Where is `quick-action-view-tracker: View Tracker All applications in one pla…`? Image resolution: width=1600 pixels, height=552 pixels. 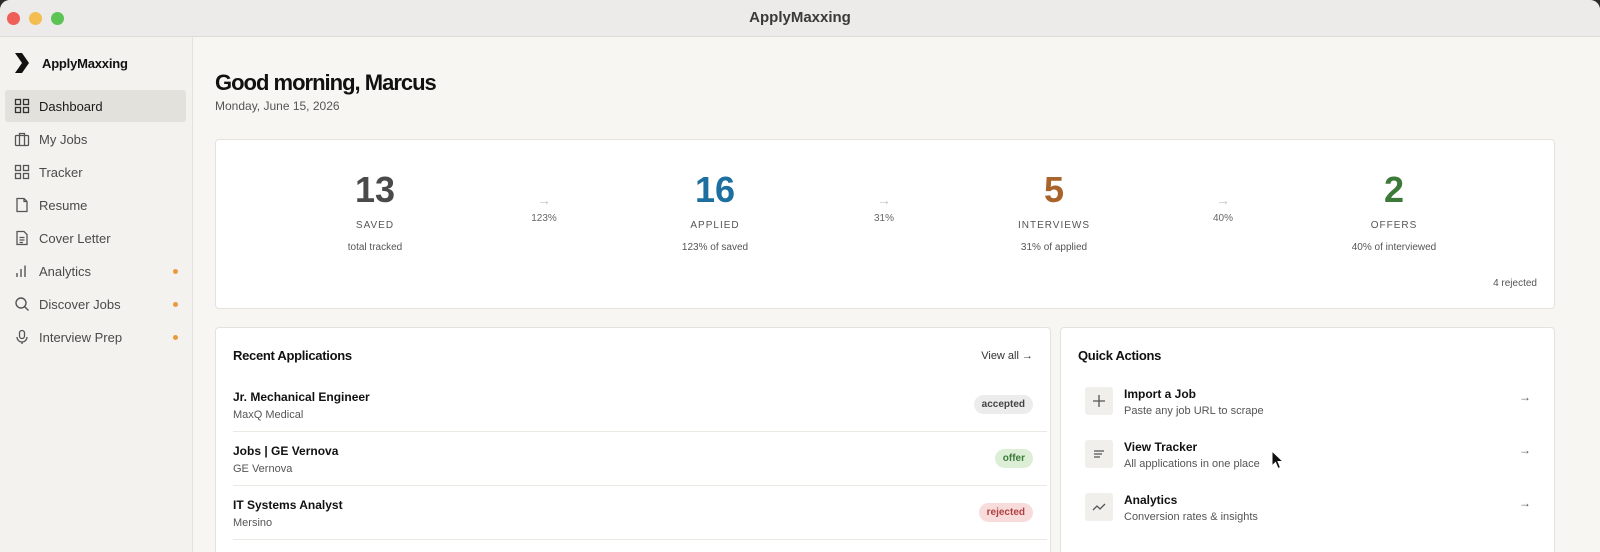 quick-action-view-tracker: View Tracker All applications in one pla… is located at coordinates (1309, 457).